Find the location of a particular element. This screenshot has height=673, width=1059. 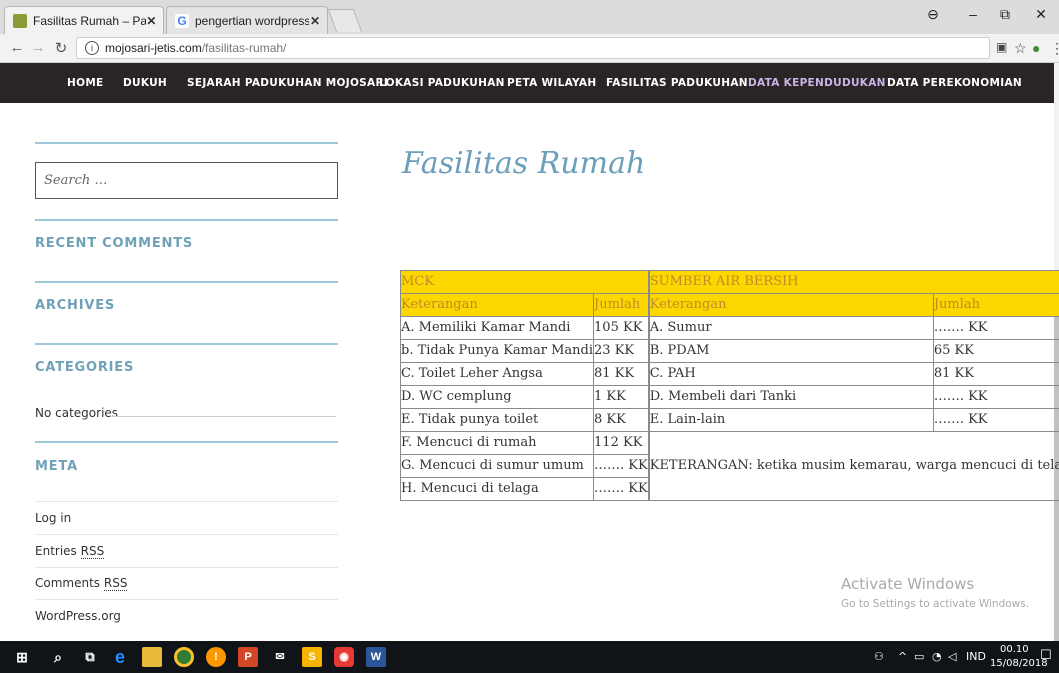

mck-jml: 1 KK is located at coordinates (621, 397).